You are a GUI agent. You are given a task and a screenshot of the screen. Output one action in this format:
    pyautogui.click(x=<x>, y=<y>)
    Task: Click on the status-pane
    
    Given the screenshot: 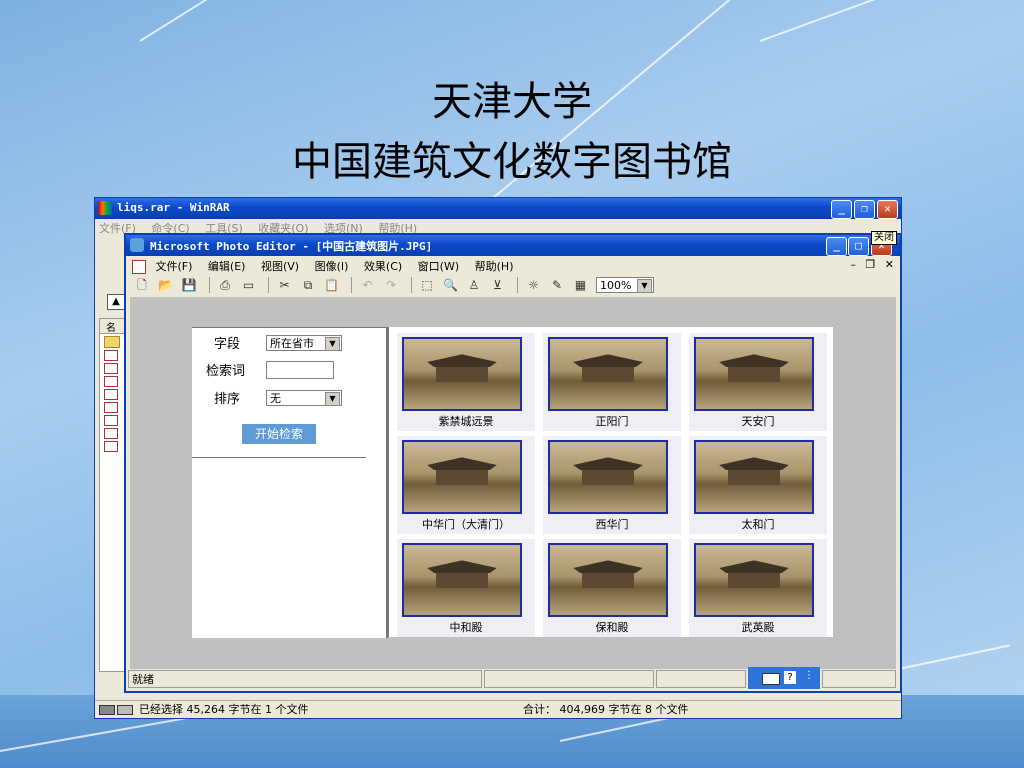 What is the action you would take?
    pyautogui.click(x=859, y=679)
    